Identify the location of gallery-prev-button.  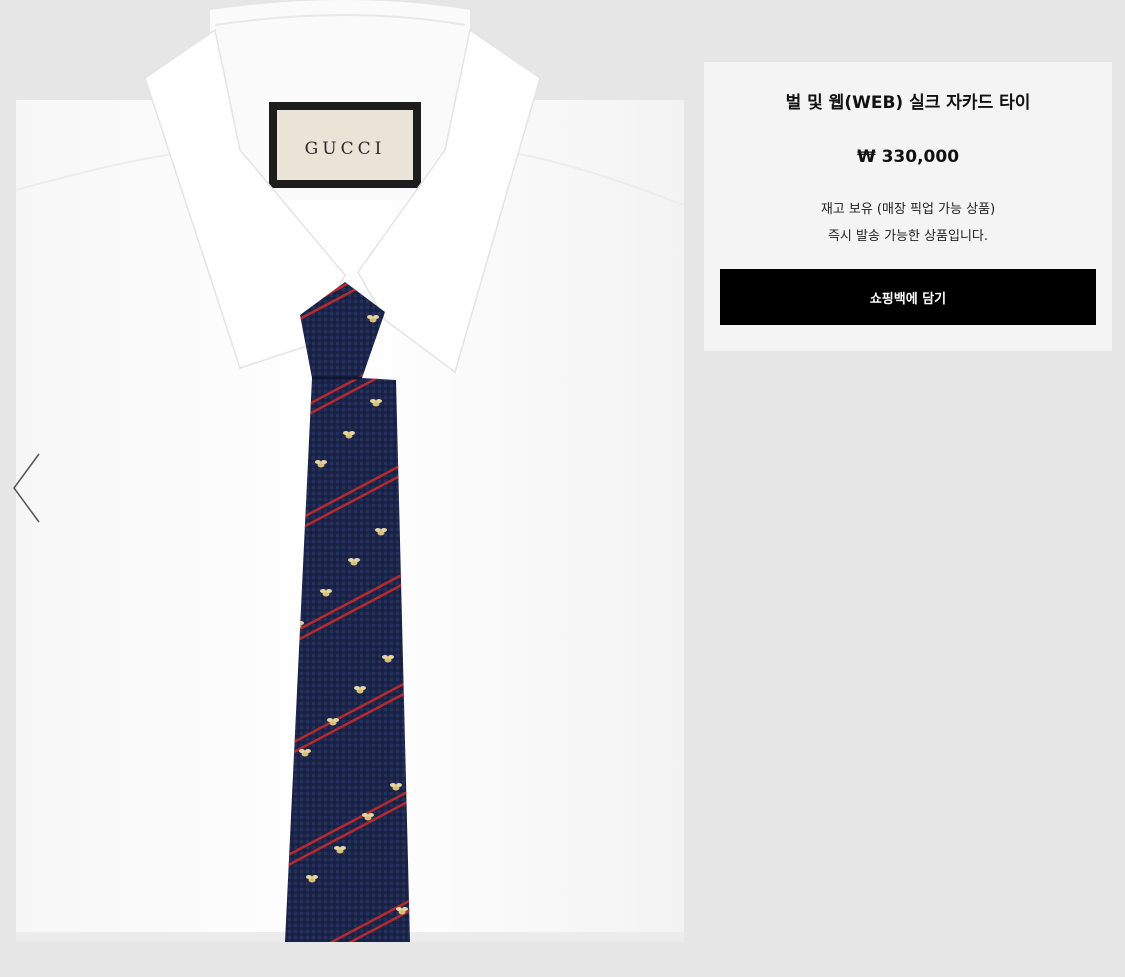
(27, 488).